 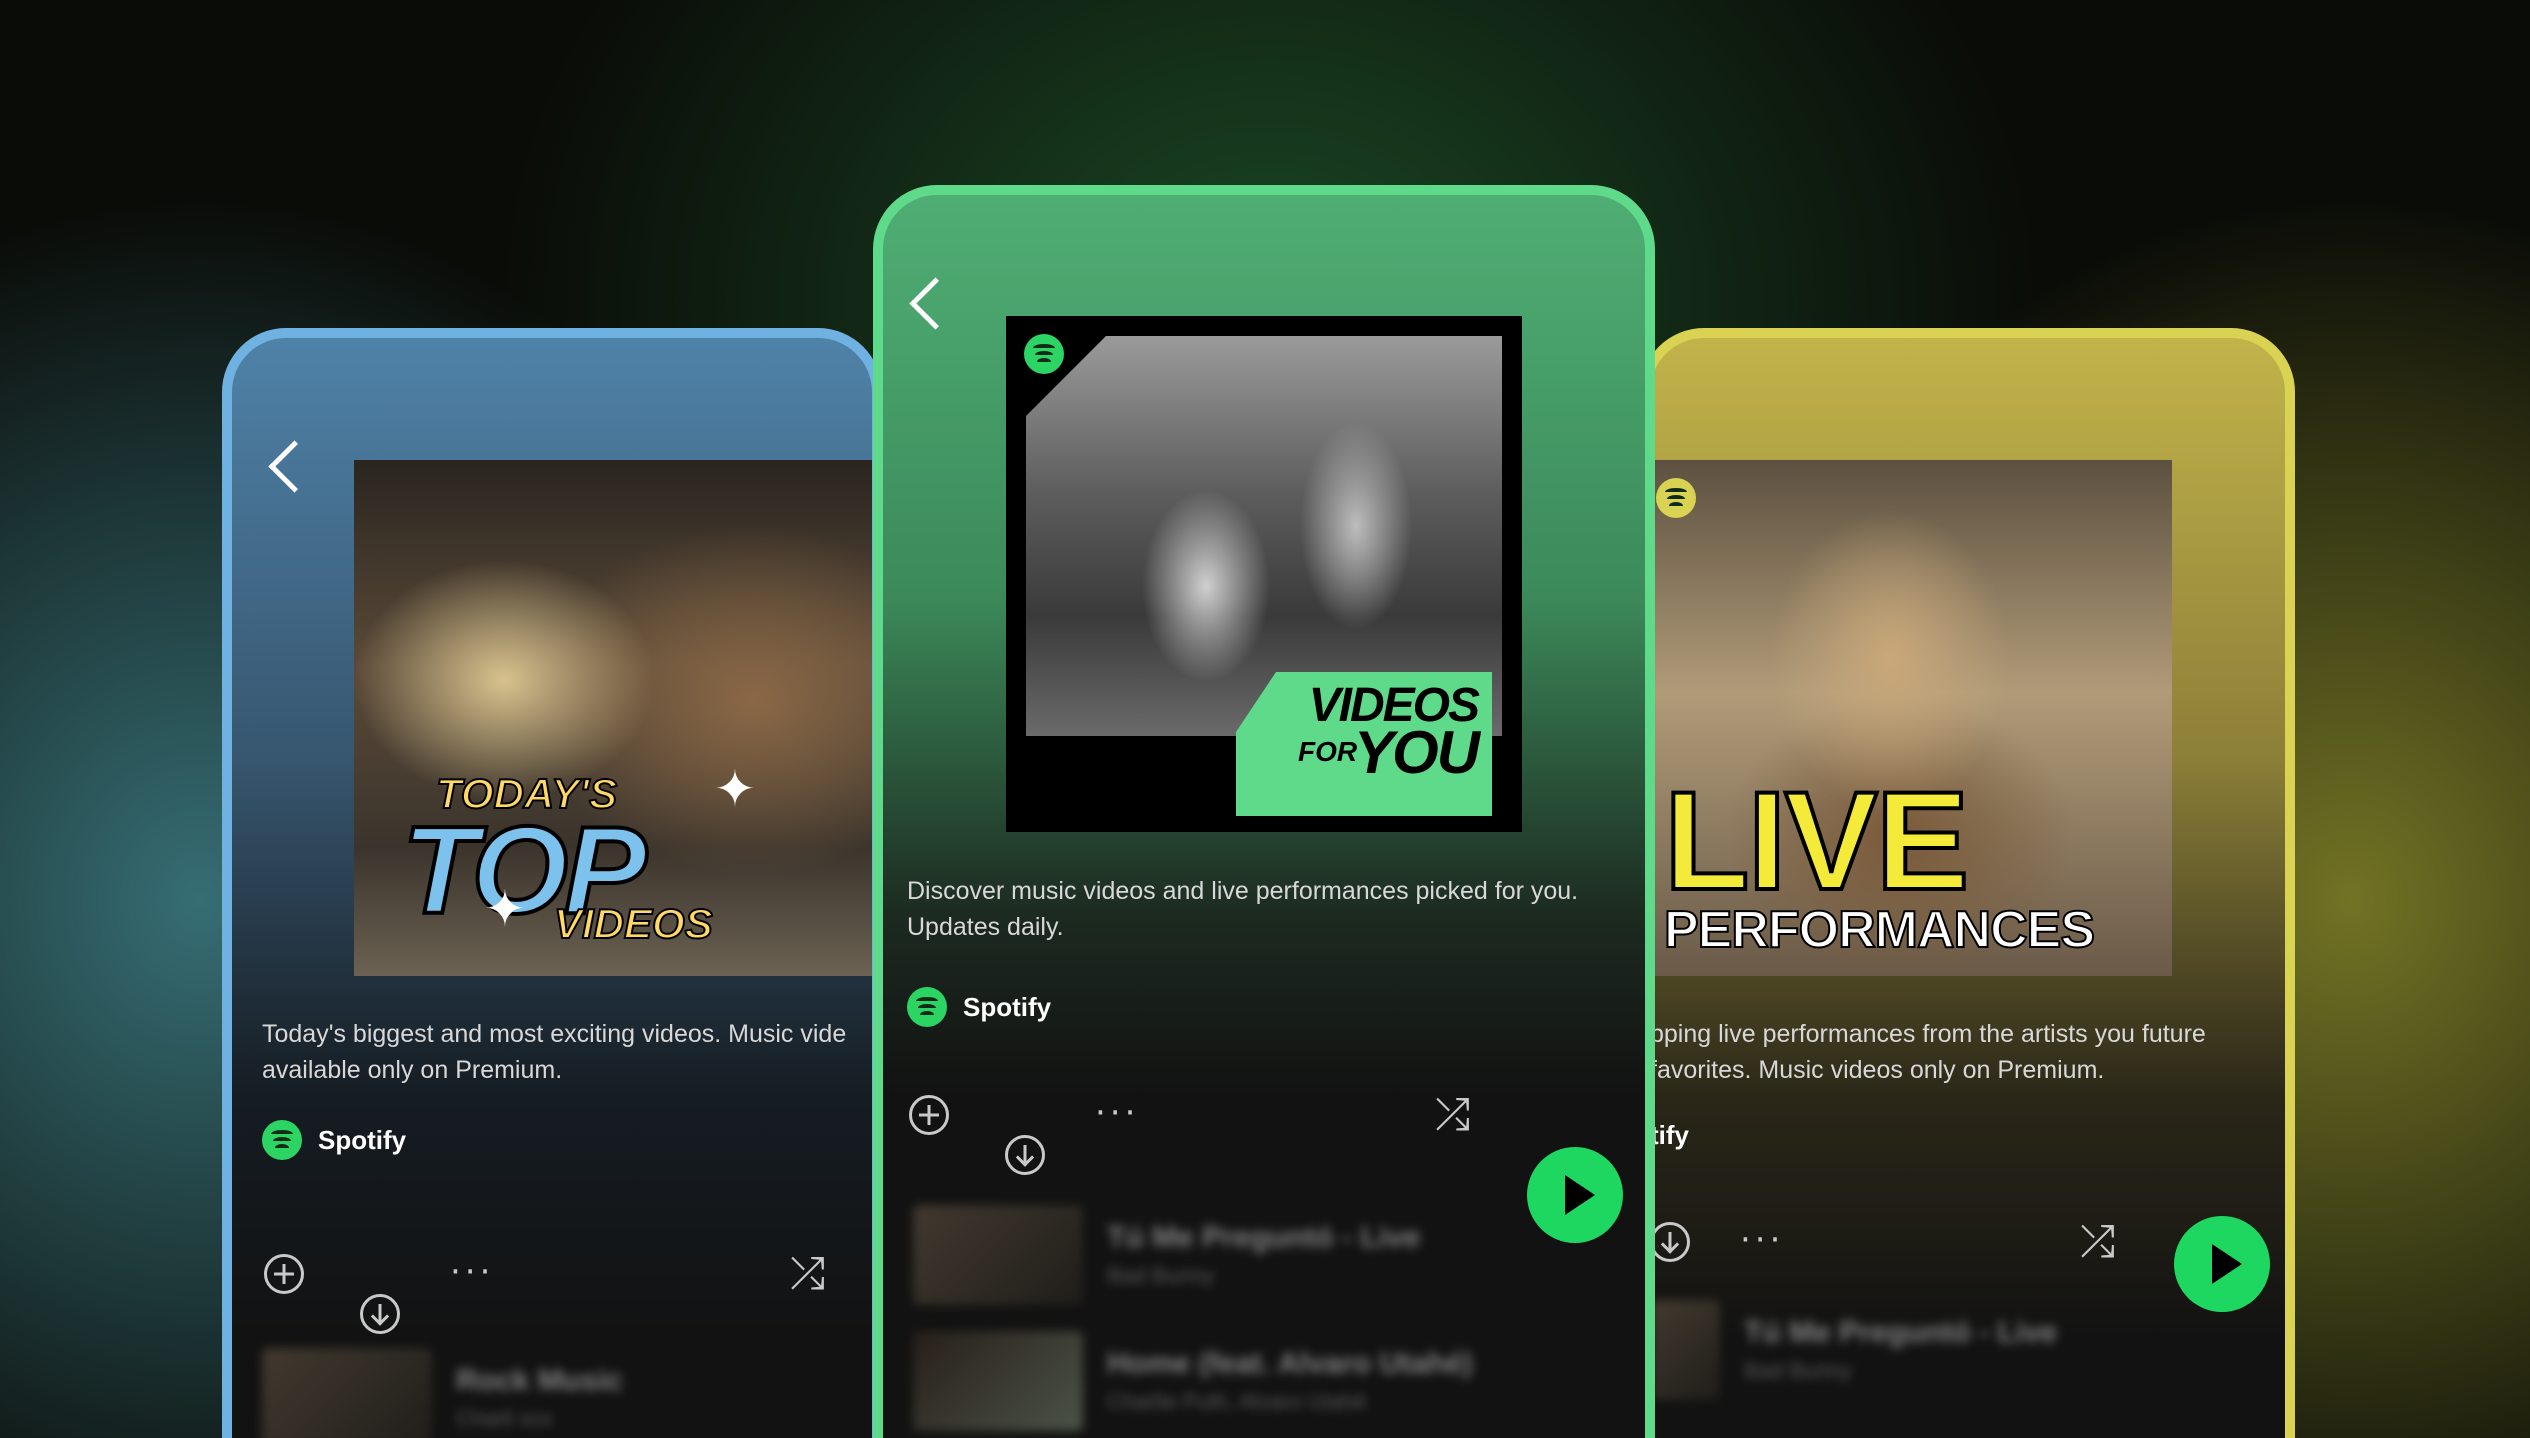 I want to click on cover-title-bottom: VIDEOS, so click(x=633, y=923).